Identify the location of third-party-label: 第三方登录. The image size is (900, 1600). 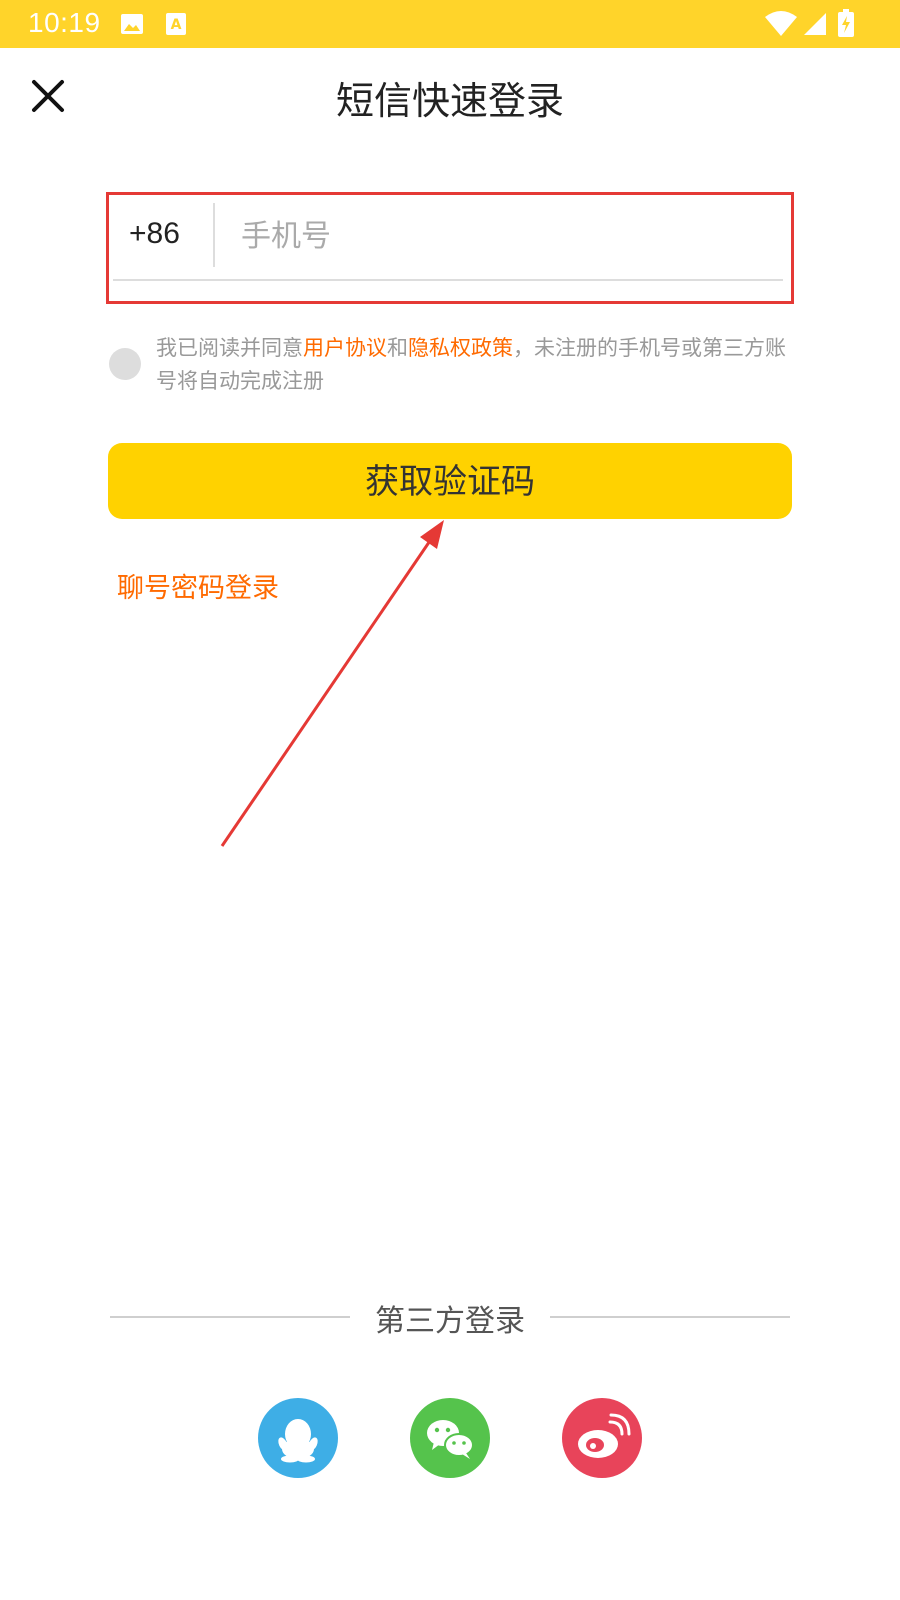
(450, 1321).